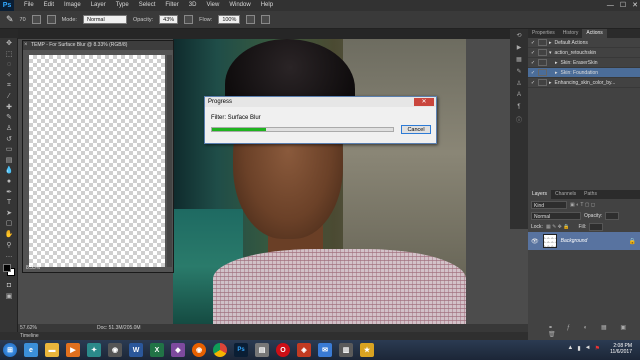 The image size is (640, 360). Describe the element at coordinates (416, 129) in the screenshot. I see `cancel-button: Cancel` at that location.